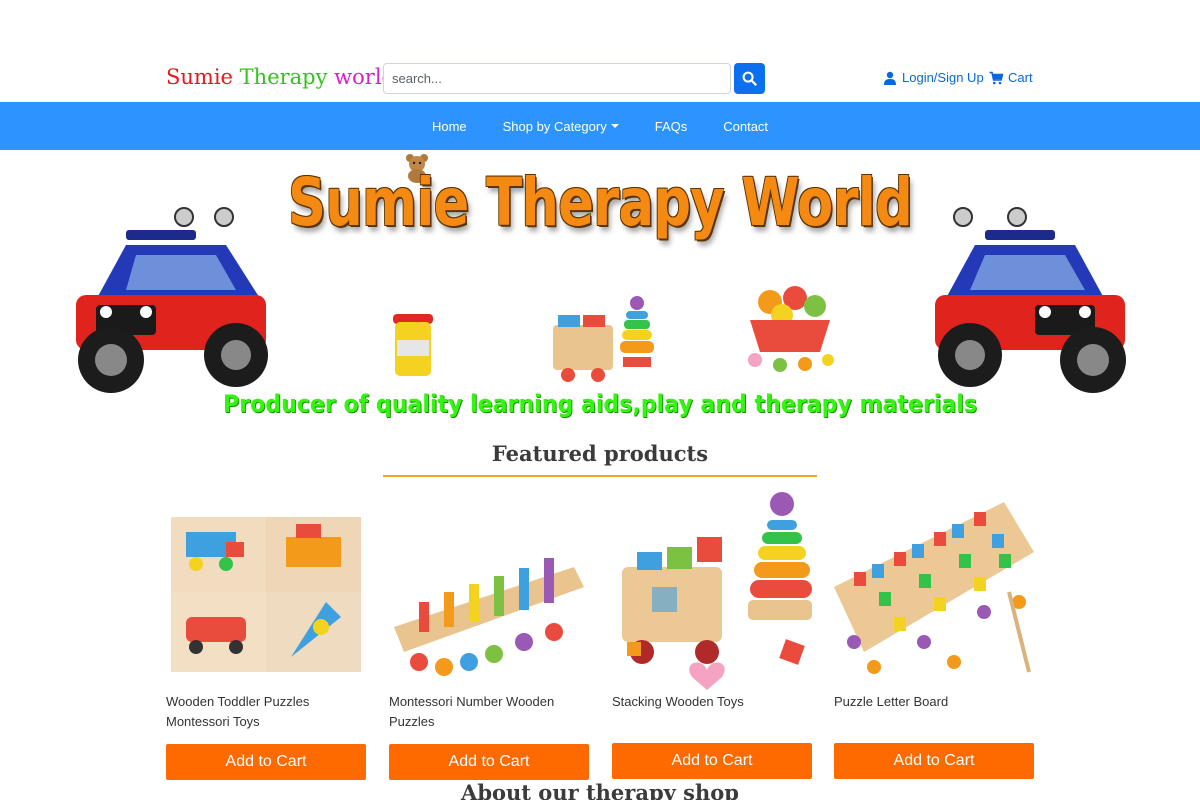  Describe the element at coordinates (671, 126) in the screenshot. I see `nav-item-faqs: FAQs` at that location.